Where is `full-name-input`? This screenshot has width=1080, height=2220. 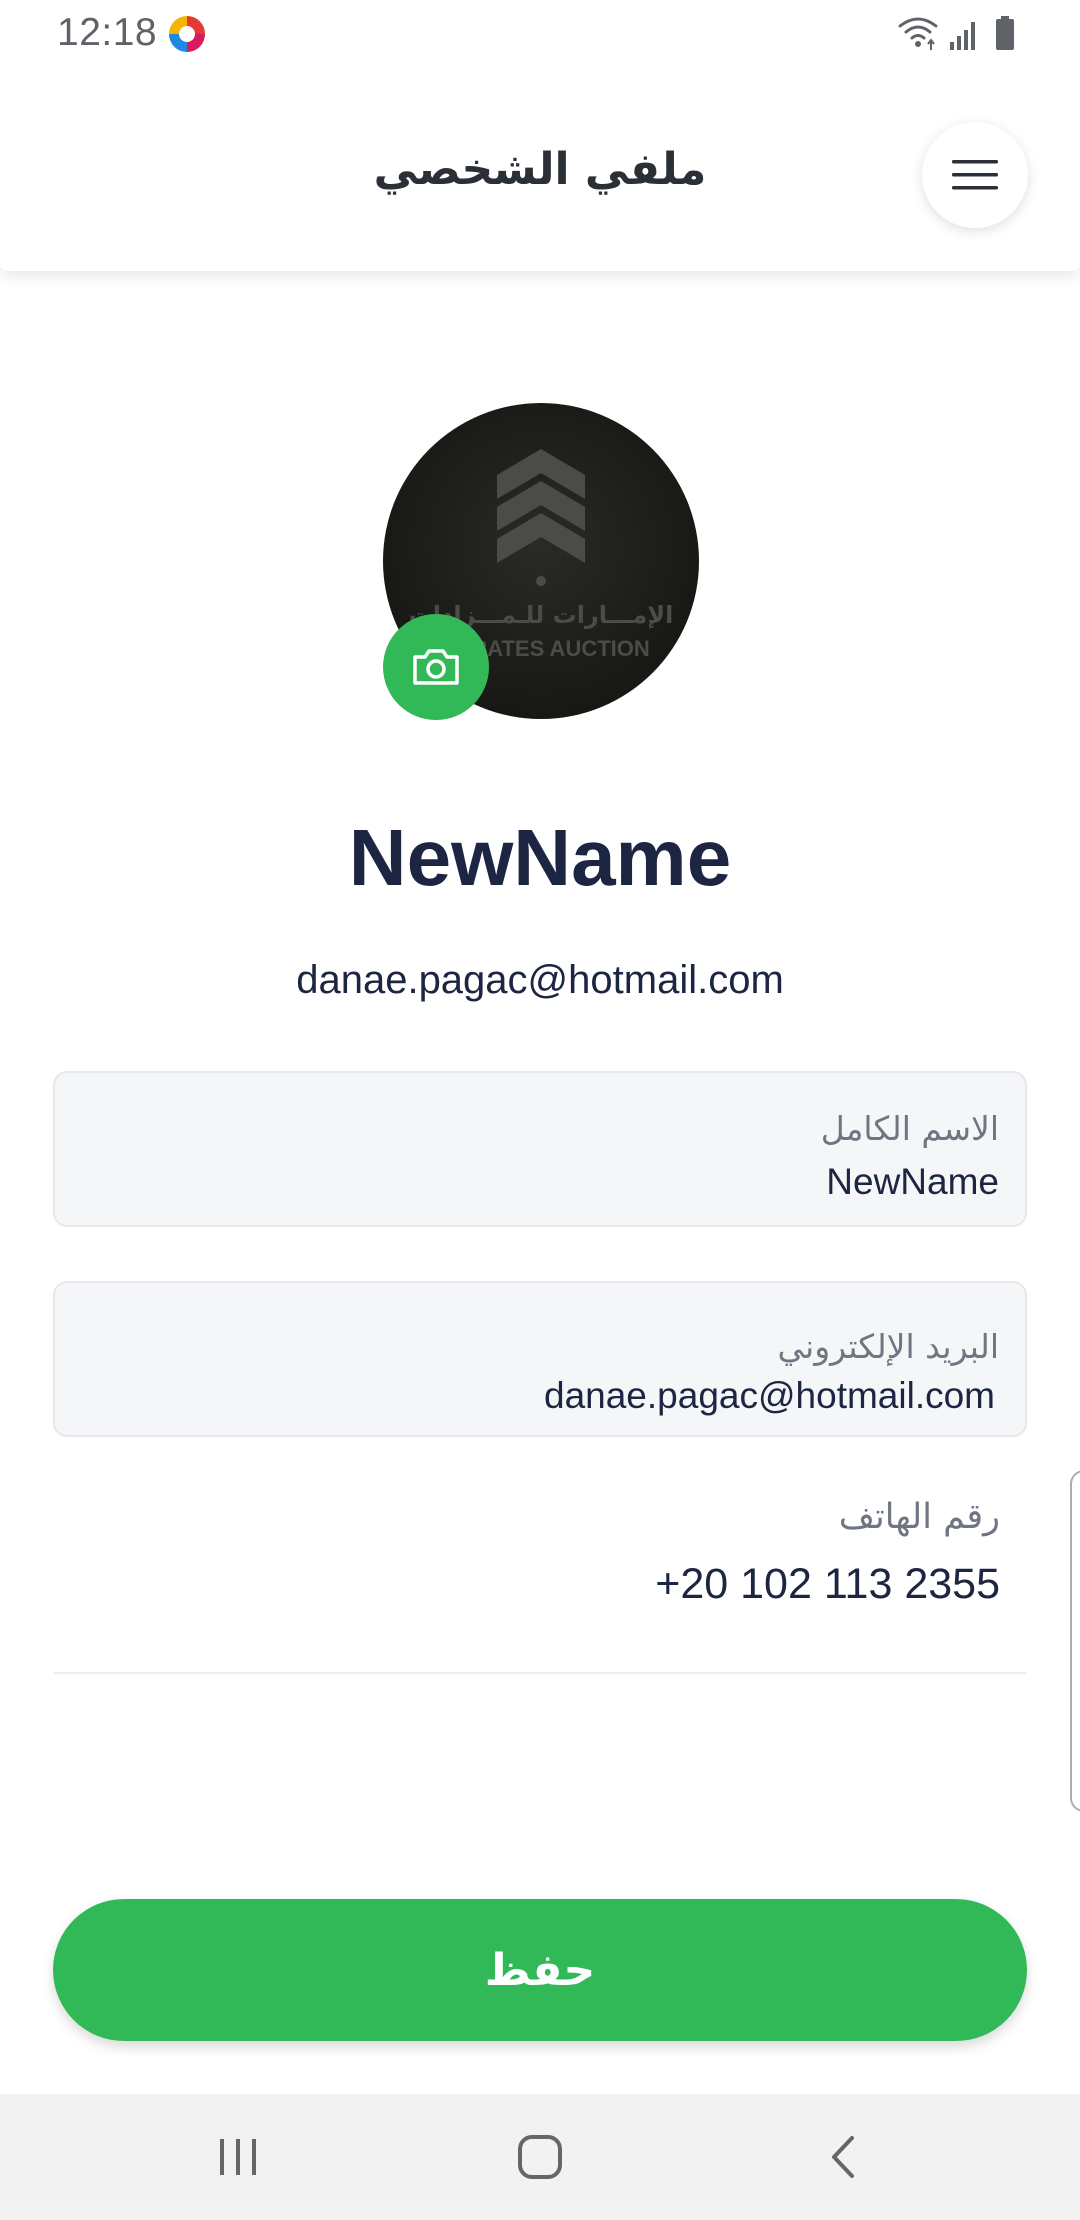
full-name-input is located at coordinates (549, 1182).